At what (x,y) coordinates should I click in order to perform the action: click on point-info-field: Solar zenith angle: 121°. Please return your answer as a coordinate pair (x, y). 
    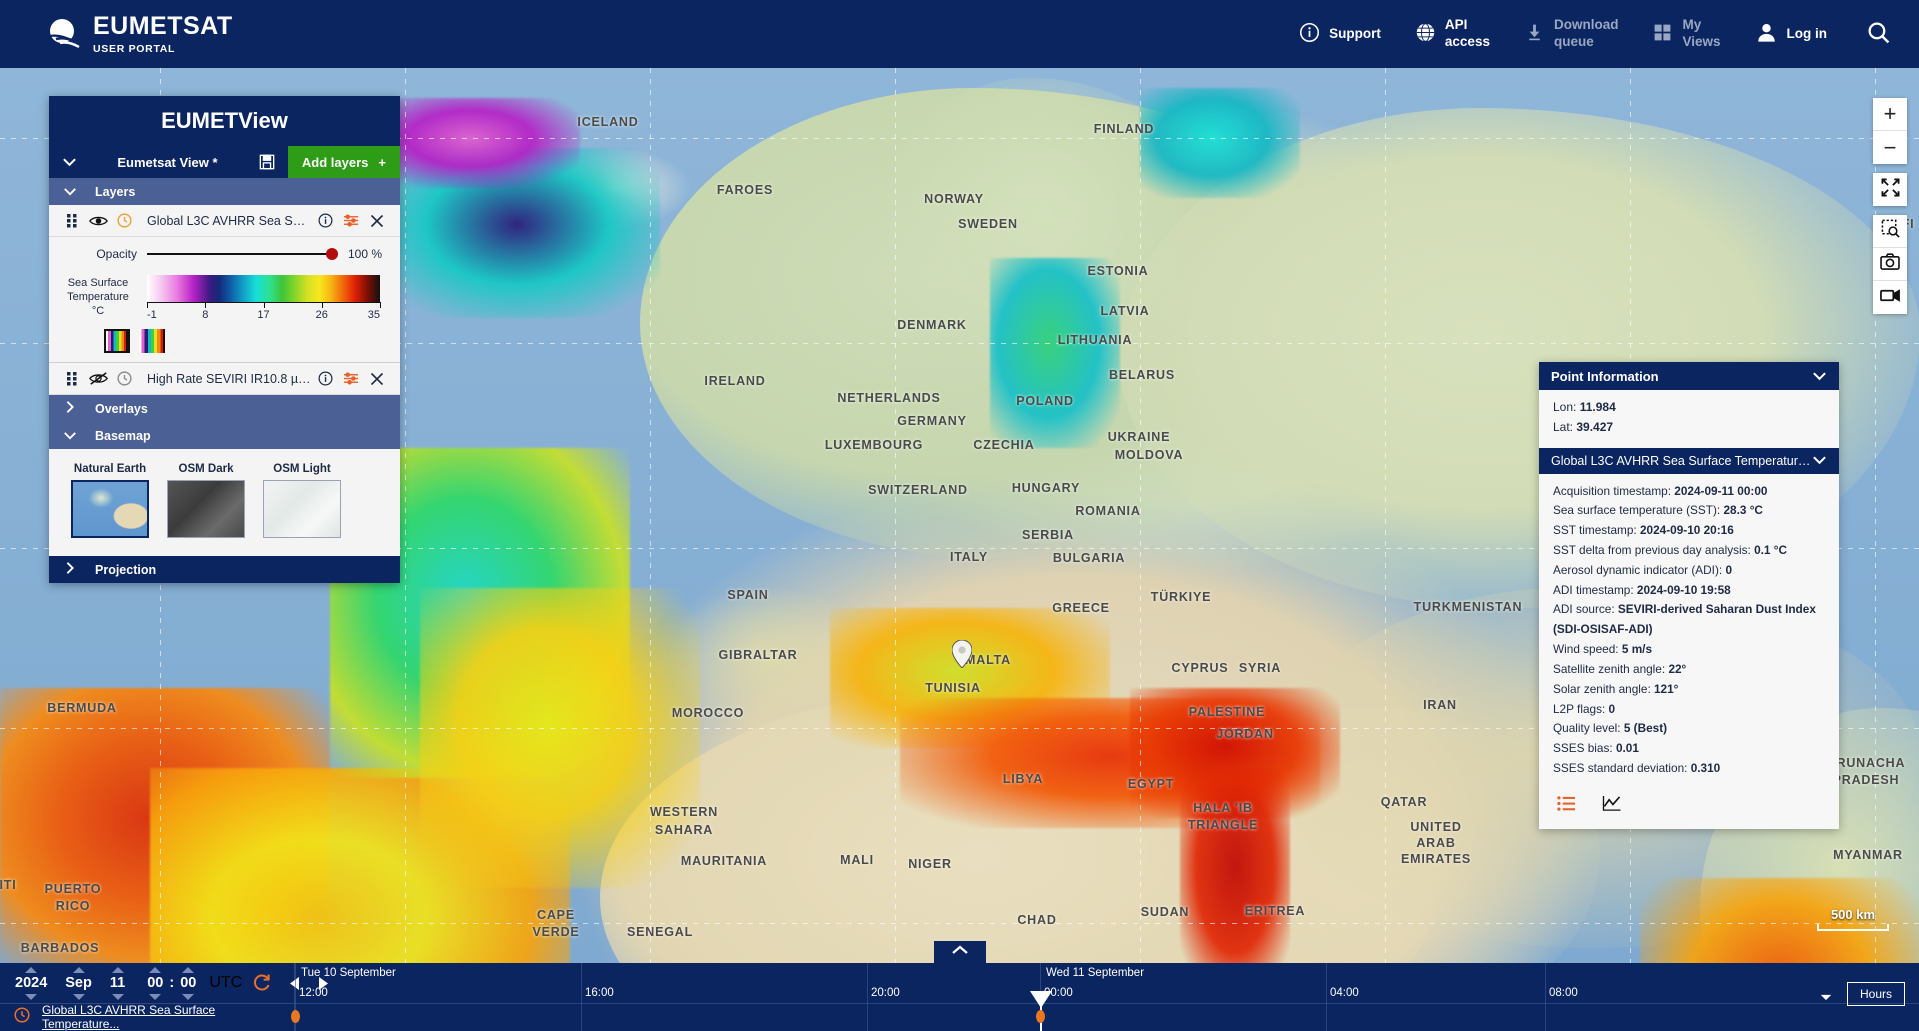
    Looking at the image, I should click on (1689, 690).